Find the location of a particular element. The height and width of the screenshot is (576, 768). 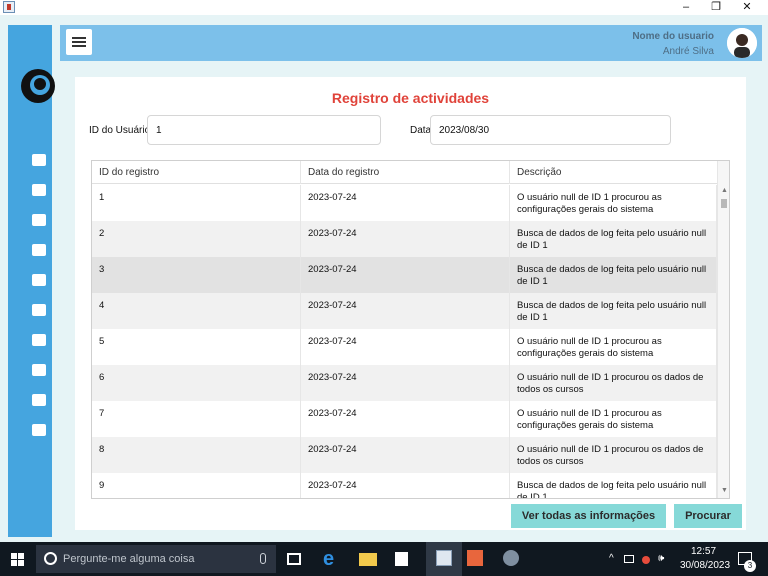

task-view-icon is located at coordinates (294, 559).